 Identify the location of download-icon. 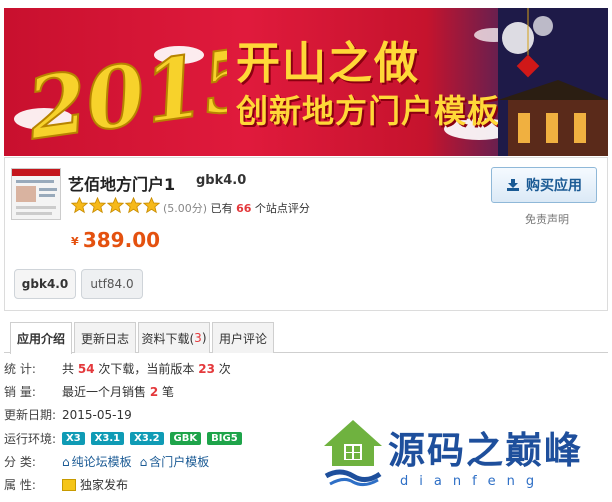
(513, 185).